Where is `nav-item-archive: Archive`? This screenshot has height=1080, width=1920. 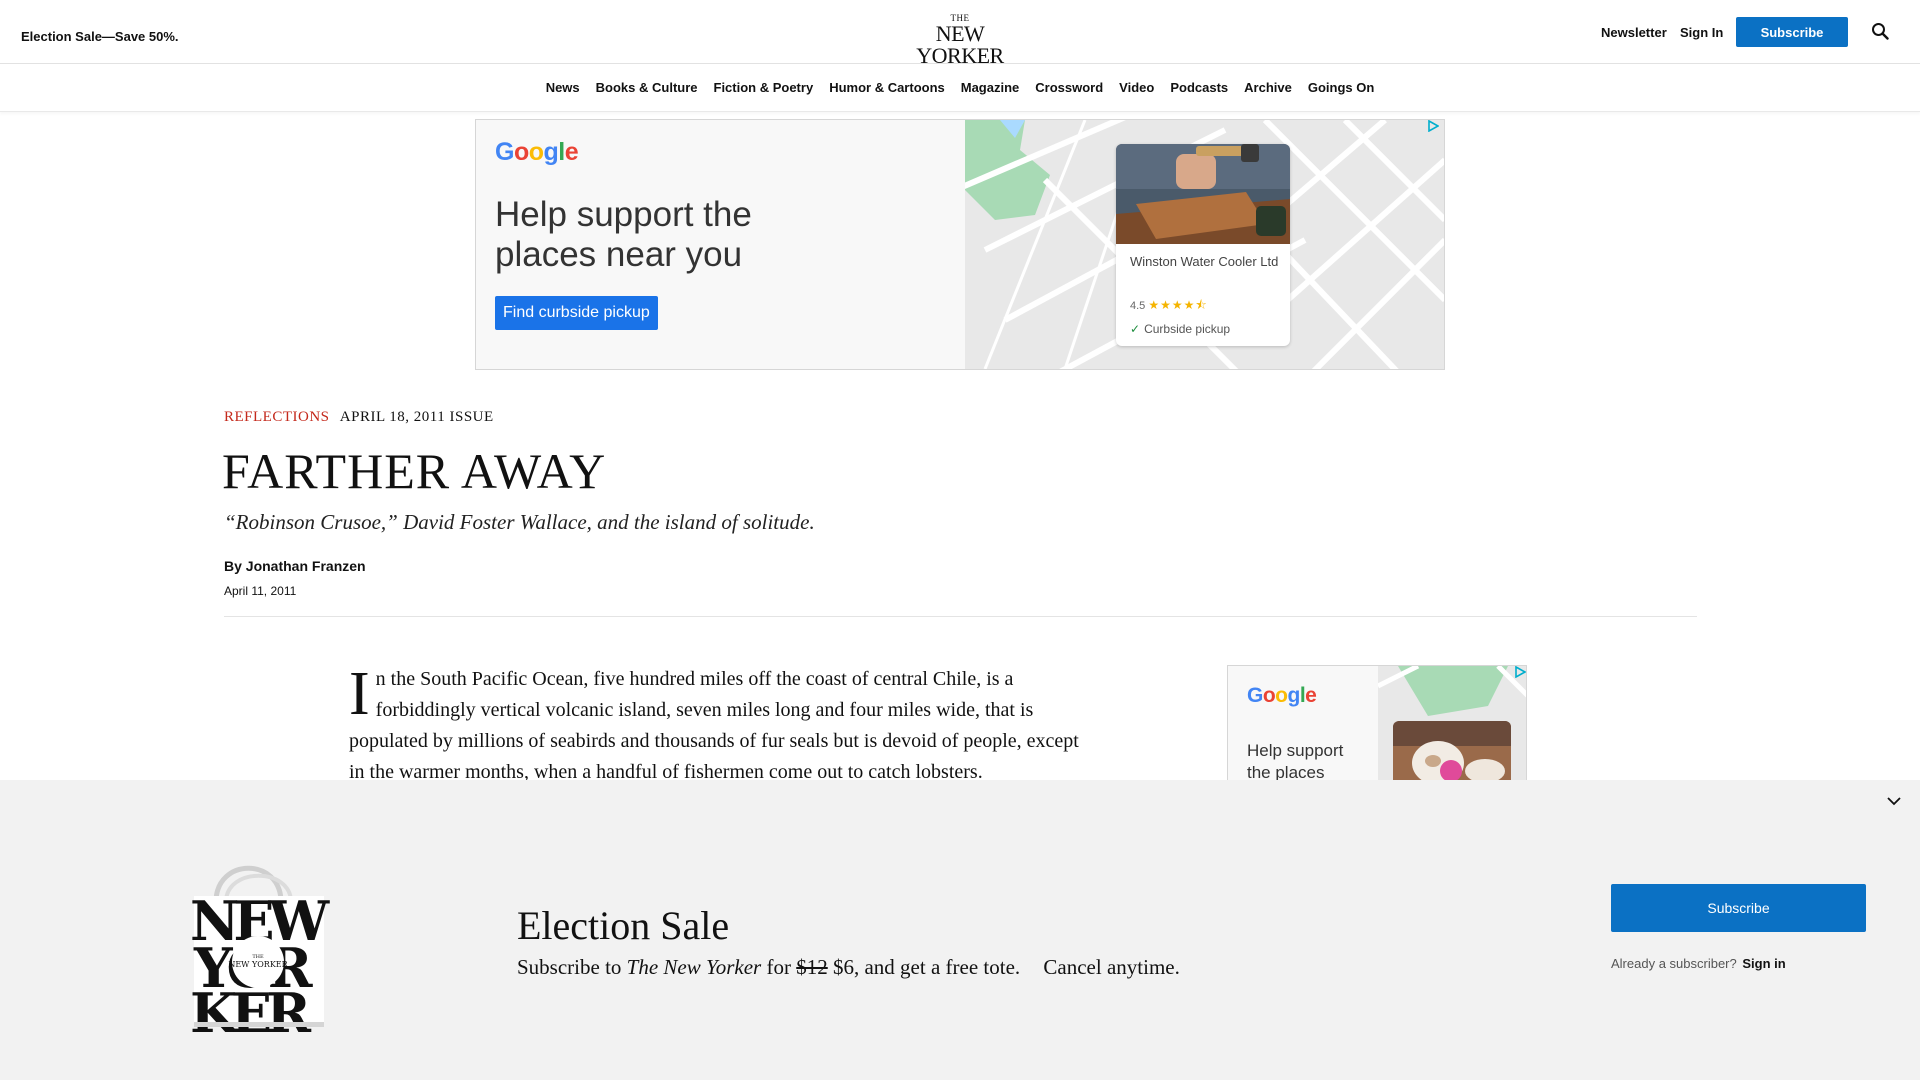 nav-item-archive: Archive is located at coordinates (1268, 87).